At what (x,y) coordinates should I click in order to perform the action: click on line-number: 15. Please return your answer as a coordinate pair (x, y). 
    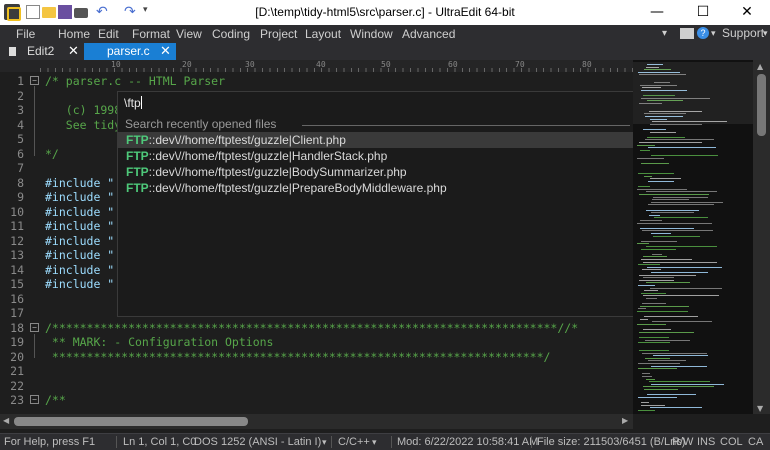
    Looking at the image, I should click on (17, 284).